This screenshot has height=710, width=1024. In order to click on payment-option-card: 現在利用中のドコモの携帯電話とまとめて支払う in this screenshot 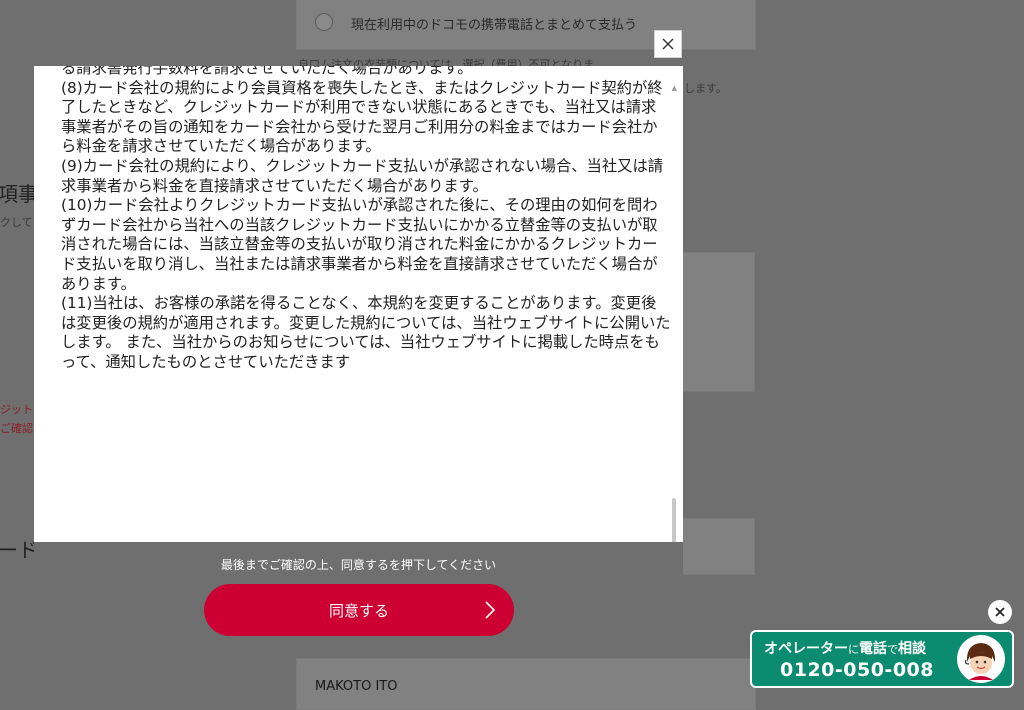, I will do `click(526, 25)`.